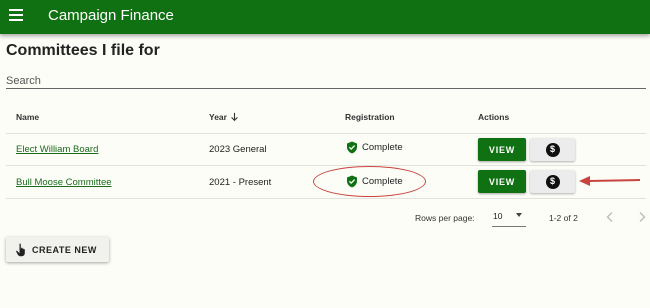  Describe the element at coordinates (64, 182) in the screenshot. I see `committee-link: Bull Moose Committee` at that location.